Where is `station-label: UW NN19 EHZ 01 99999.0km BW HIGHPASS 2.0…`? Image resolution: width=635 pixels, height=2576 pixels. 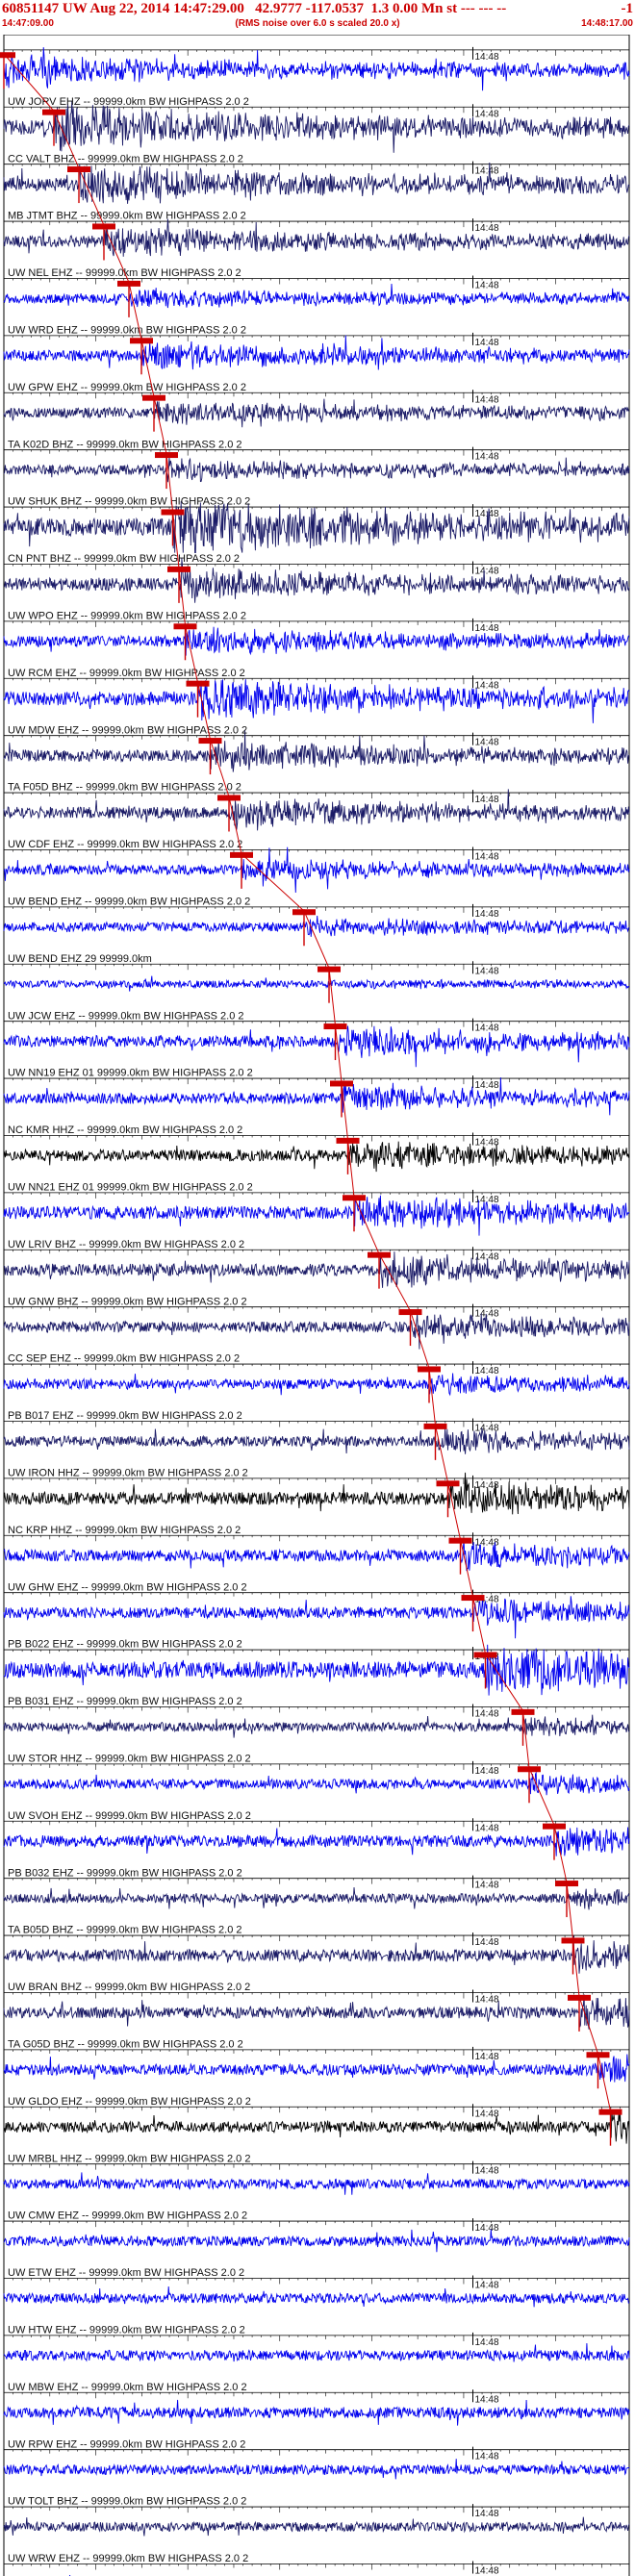 station-label: UW NN19 EHZ 01 99999.0km BW HIGHPASS 2.0… is located at coordinates (130, 1074).